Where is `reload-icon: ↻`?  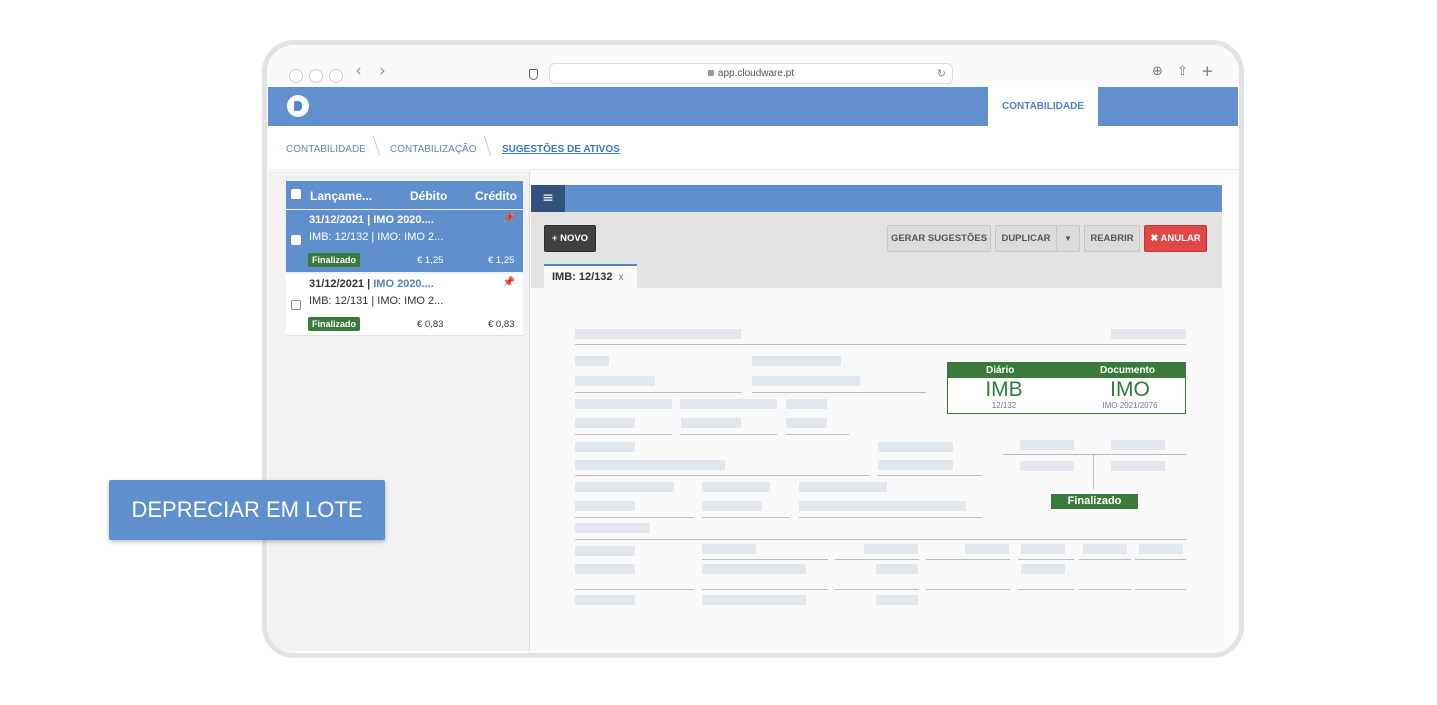 reload-icon: ↻ is located at coordinates (941, 73).